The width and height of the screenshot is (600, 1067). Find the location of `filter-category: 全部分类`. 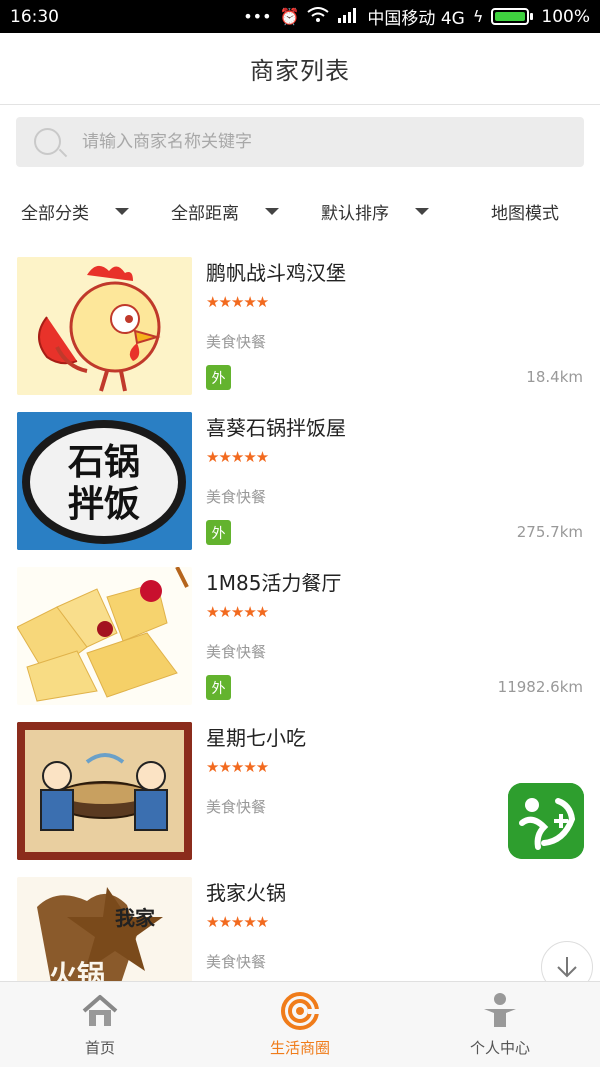

filter-category: 全部分类 is located at coordinates (75, 211).